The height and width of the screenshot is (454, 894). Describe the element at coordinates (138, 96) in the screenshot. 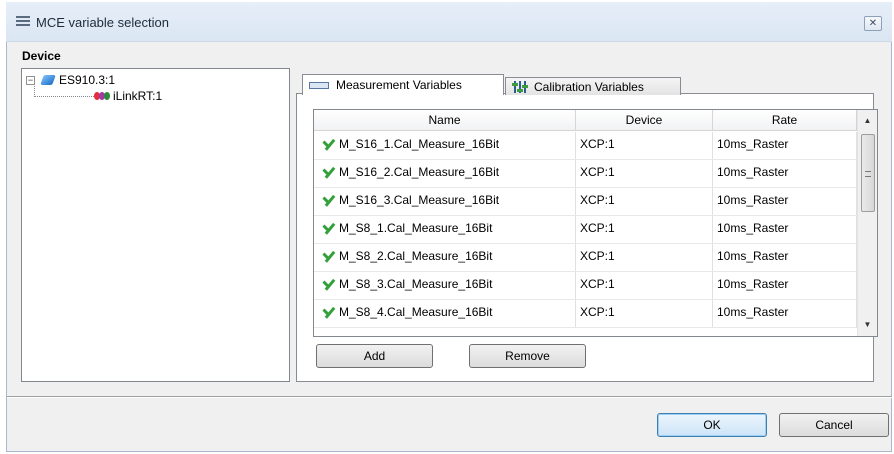

I see `tree-node-label: iLinkRT:1` at that location.